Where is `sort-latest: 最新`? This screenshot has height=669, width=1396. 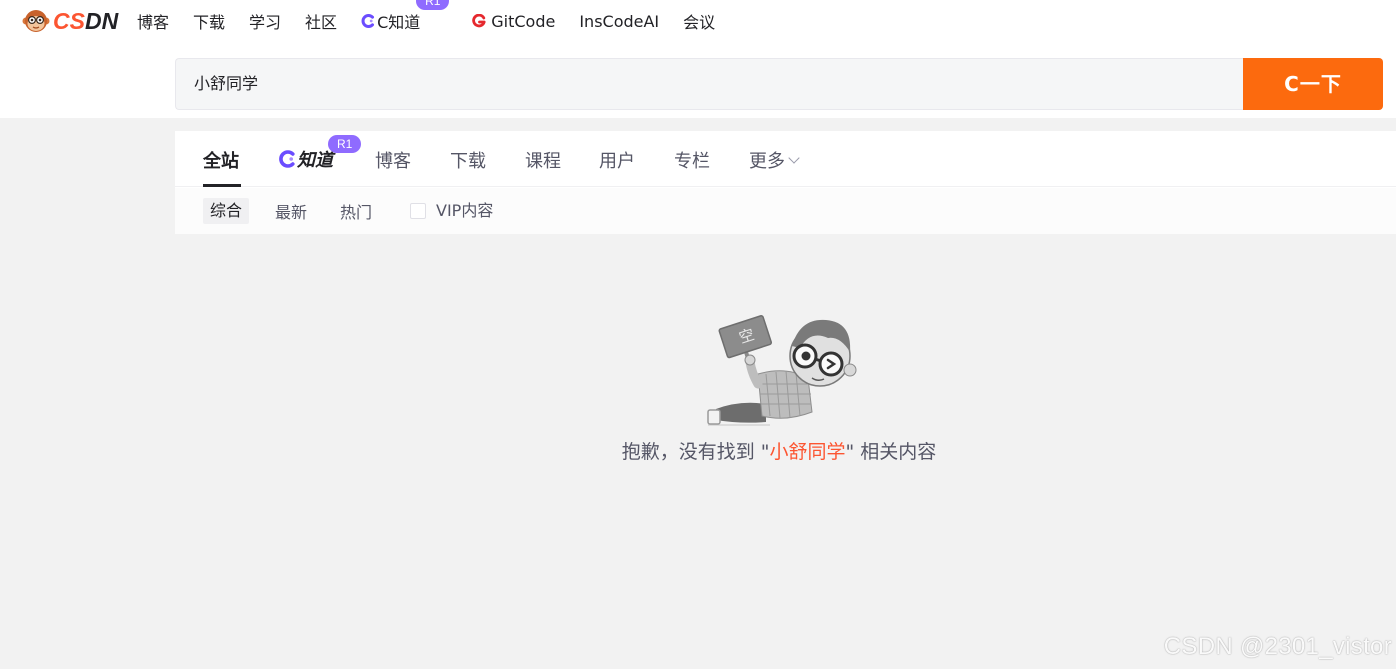 sort-latest: 最新 is located at coordinates (291, 213).